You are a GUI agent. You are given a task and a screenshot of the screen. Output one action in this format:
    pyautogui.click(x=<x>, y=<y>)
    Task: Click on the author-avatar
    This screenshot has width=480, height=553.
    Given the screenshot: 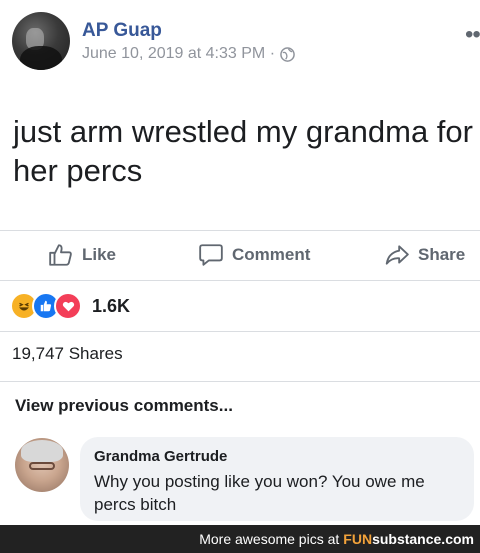 What is the action you would take?
    pyautogui.click(x=41, y=41)
    